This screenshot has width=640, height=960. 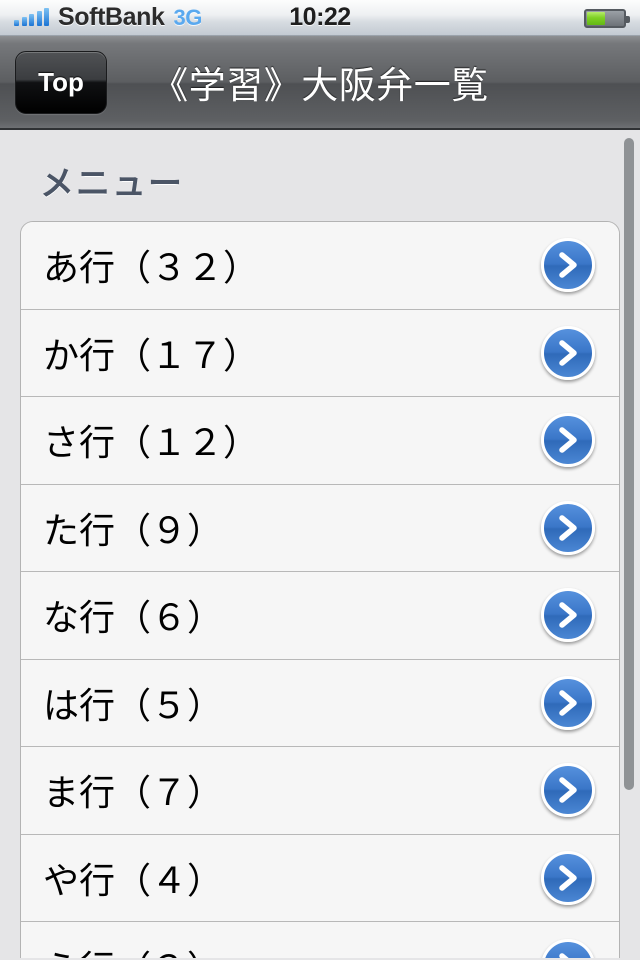 I want to click on battery-icon, so click(x=607, y=18).